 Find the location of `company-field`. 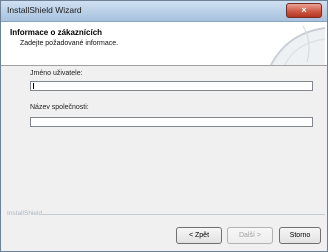

company-field is located at coordinates (171, 122).